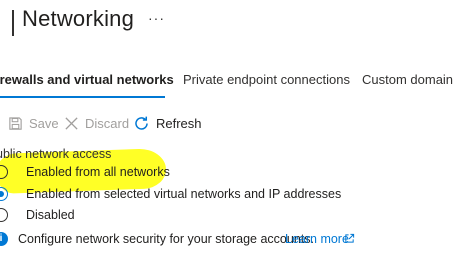 The width and height of the screenshot is (474, 258). What do you see at coordinates (4, 239) in the screenshot?
I see `info-icon: i` at bounding box center [4, 239].